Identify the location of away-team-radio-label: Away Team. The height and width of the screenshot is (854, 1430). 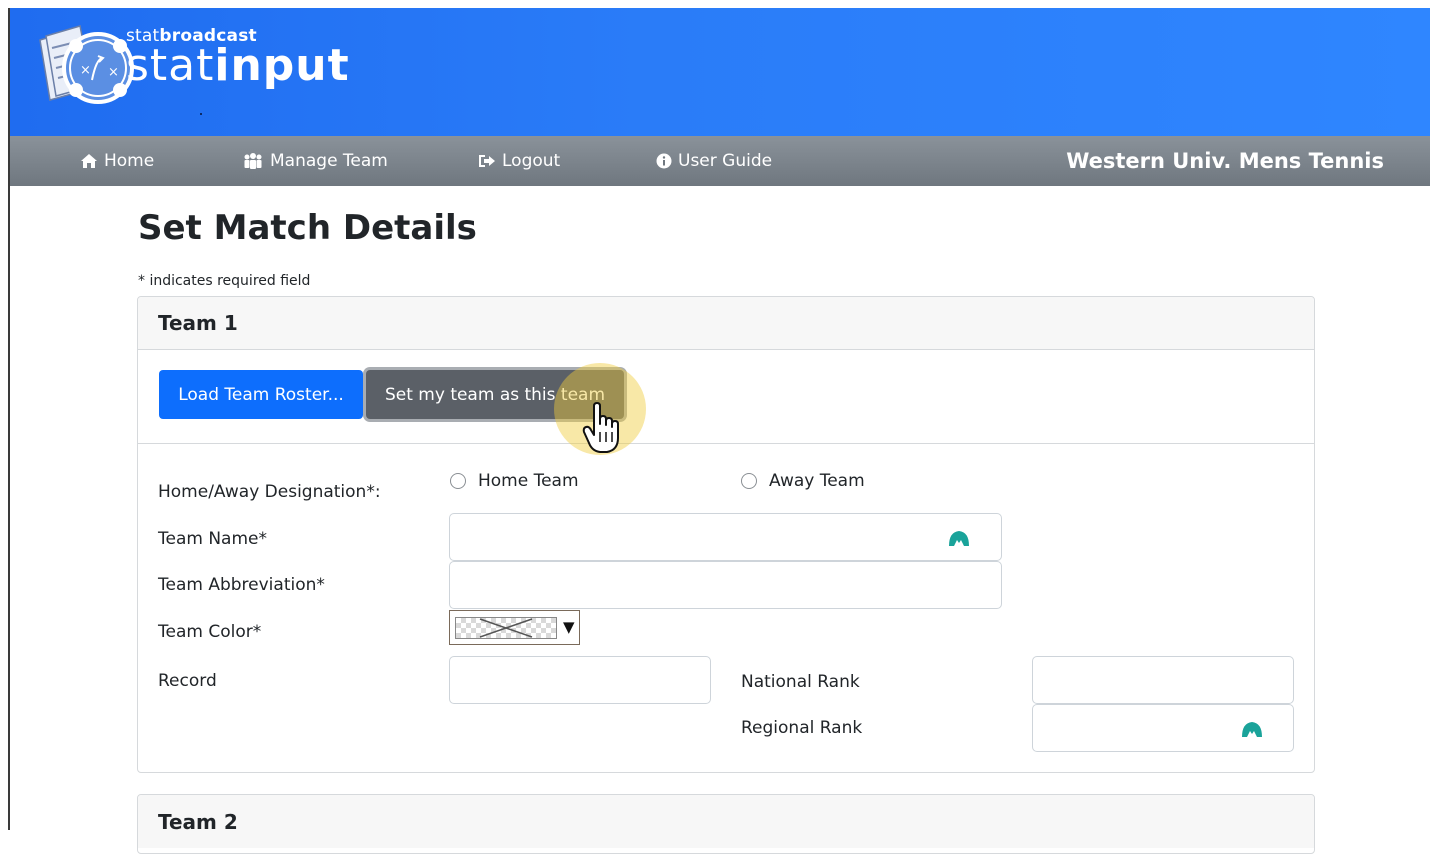
(817, 481).